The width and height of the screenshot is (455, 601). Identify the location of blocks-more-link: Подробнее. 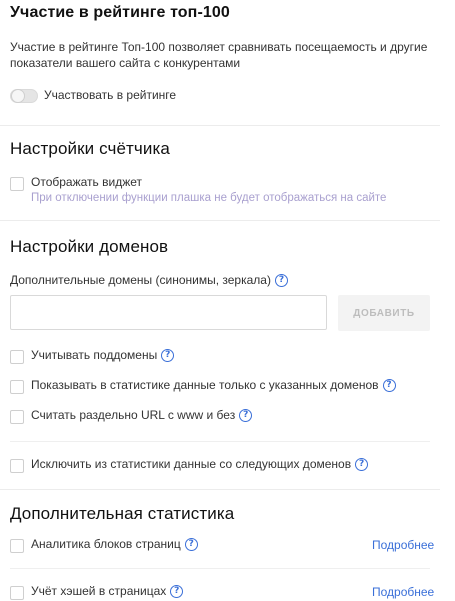
(403, 545).